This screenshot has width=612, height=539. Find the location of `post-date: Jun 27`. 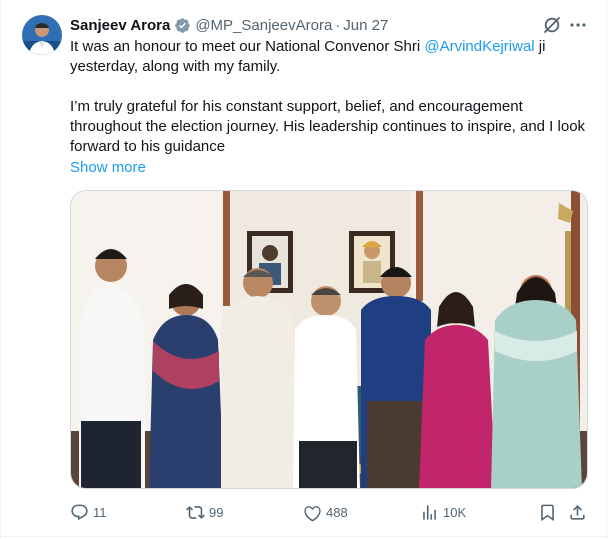

post-date: Jun 27 is located at coordinates (365, 25).